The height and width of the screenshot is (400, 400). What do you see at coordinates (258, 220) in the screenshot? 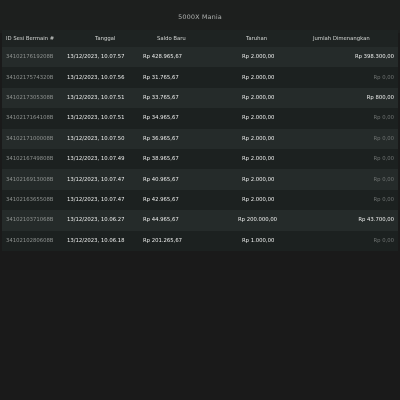
I see `bet-cell: Rp 200.000,00` at bounding box center [258, 220].